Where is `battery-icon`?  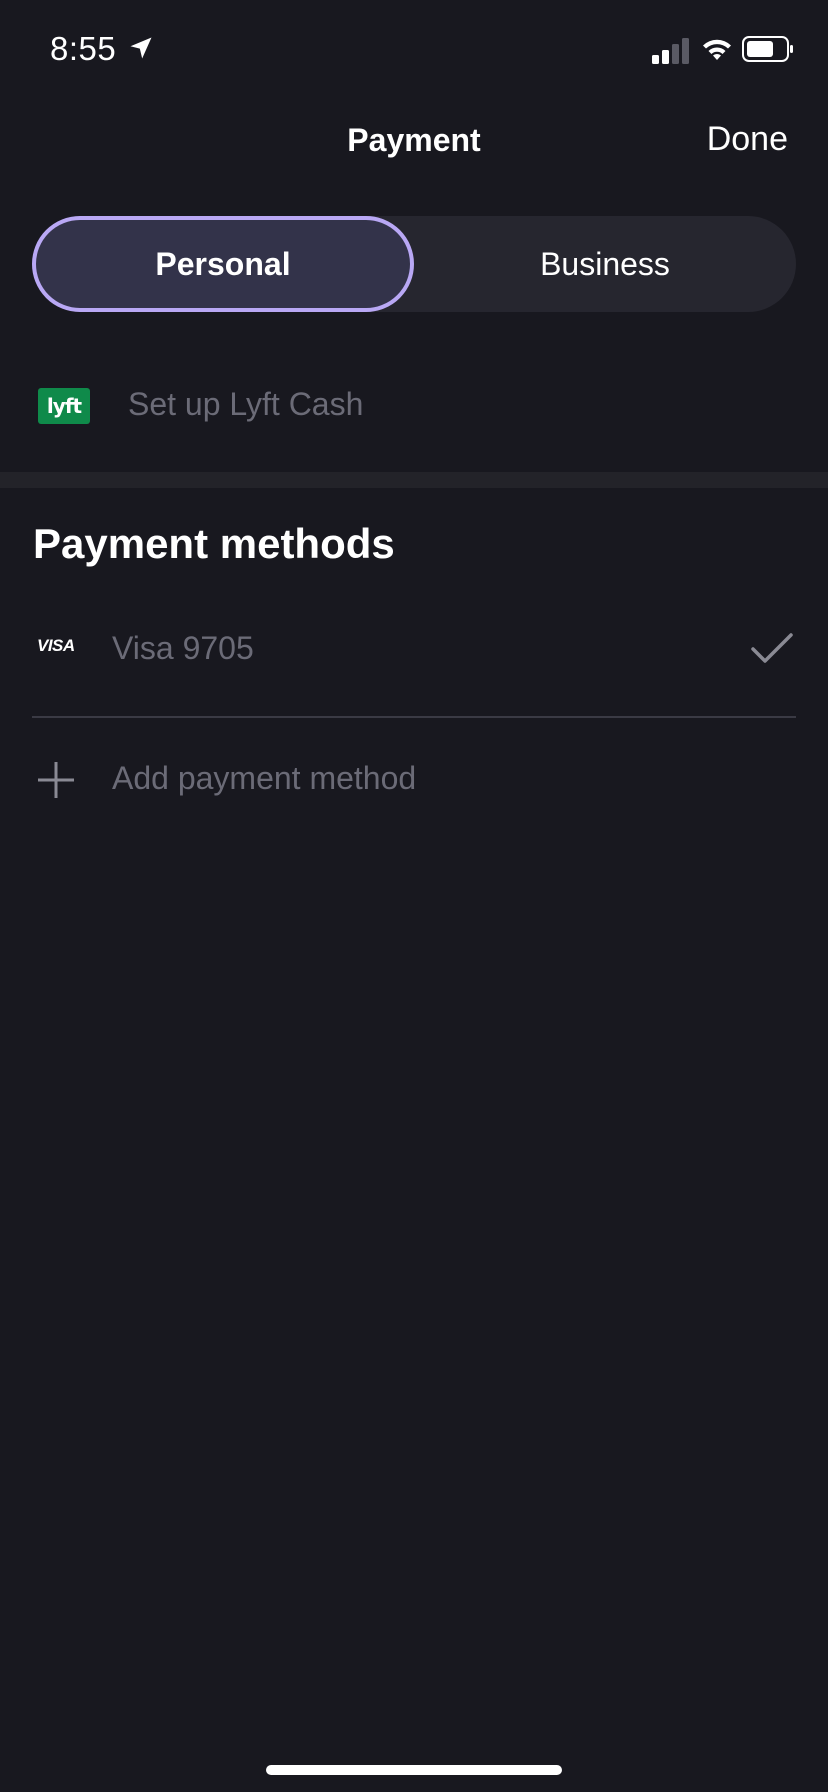
battery-icon is located at coordinates (767, 49).